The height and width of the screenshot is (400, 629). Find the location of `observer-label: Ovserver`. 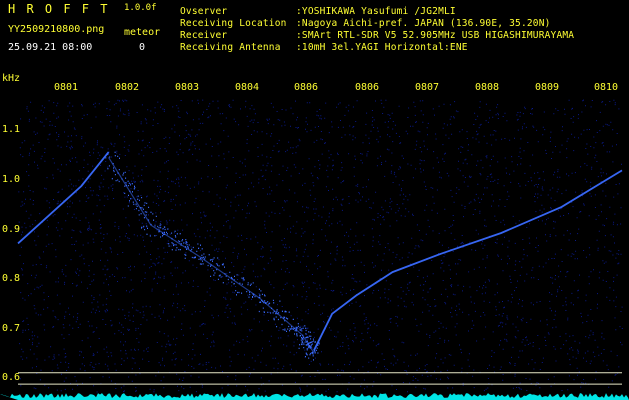

observer-label: Ovserver is located at coordinates (204, 11).